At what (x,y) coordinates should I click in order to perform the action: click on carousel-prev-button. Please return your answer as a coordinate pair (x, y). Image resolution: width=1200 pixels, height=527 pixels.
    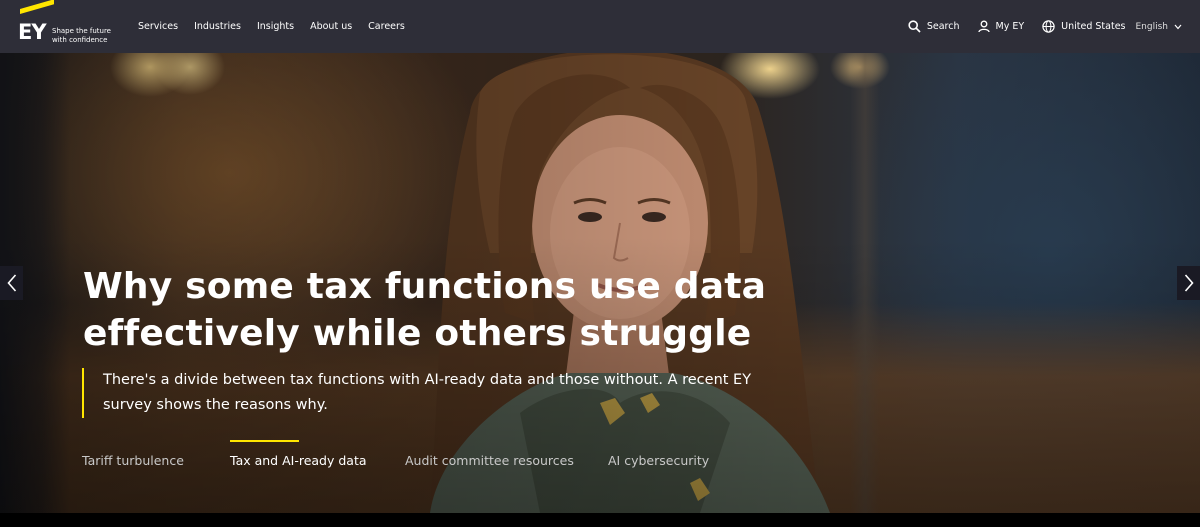
    Looking at the image, I should click on (11, 283).